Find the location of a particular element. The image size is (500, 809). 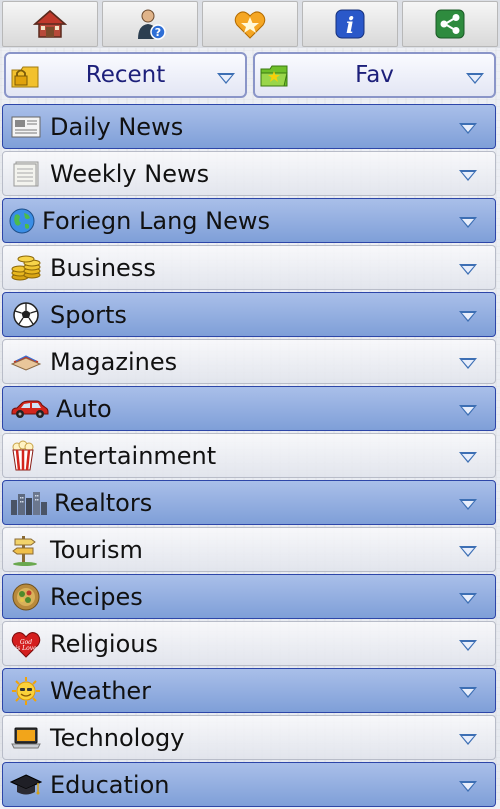

person-help-icon: ? is located at coordinates (150, 24).